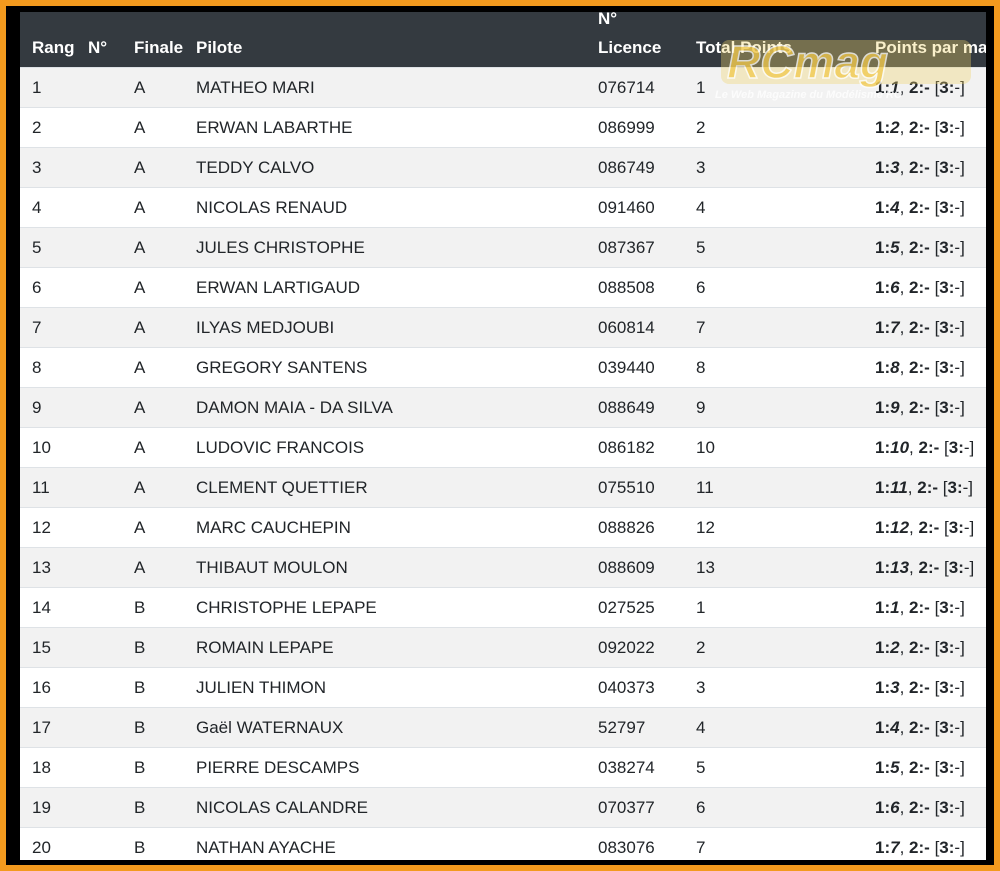 The image size is (1000, 871). Describe the element at coordinates (920, 648) in the screenshot. I see `cell-points-par-manche: 1:2, 2:- [3:-]` at that location.